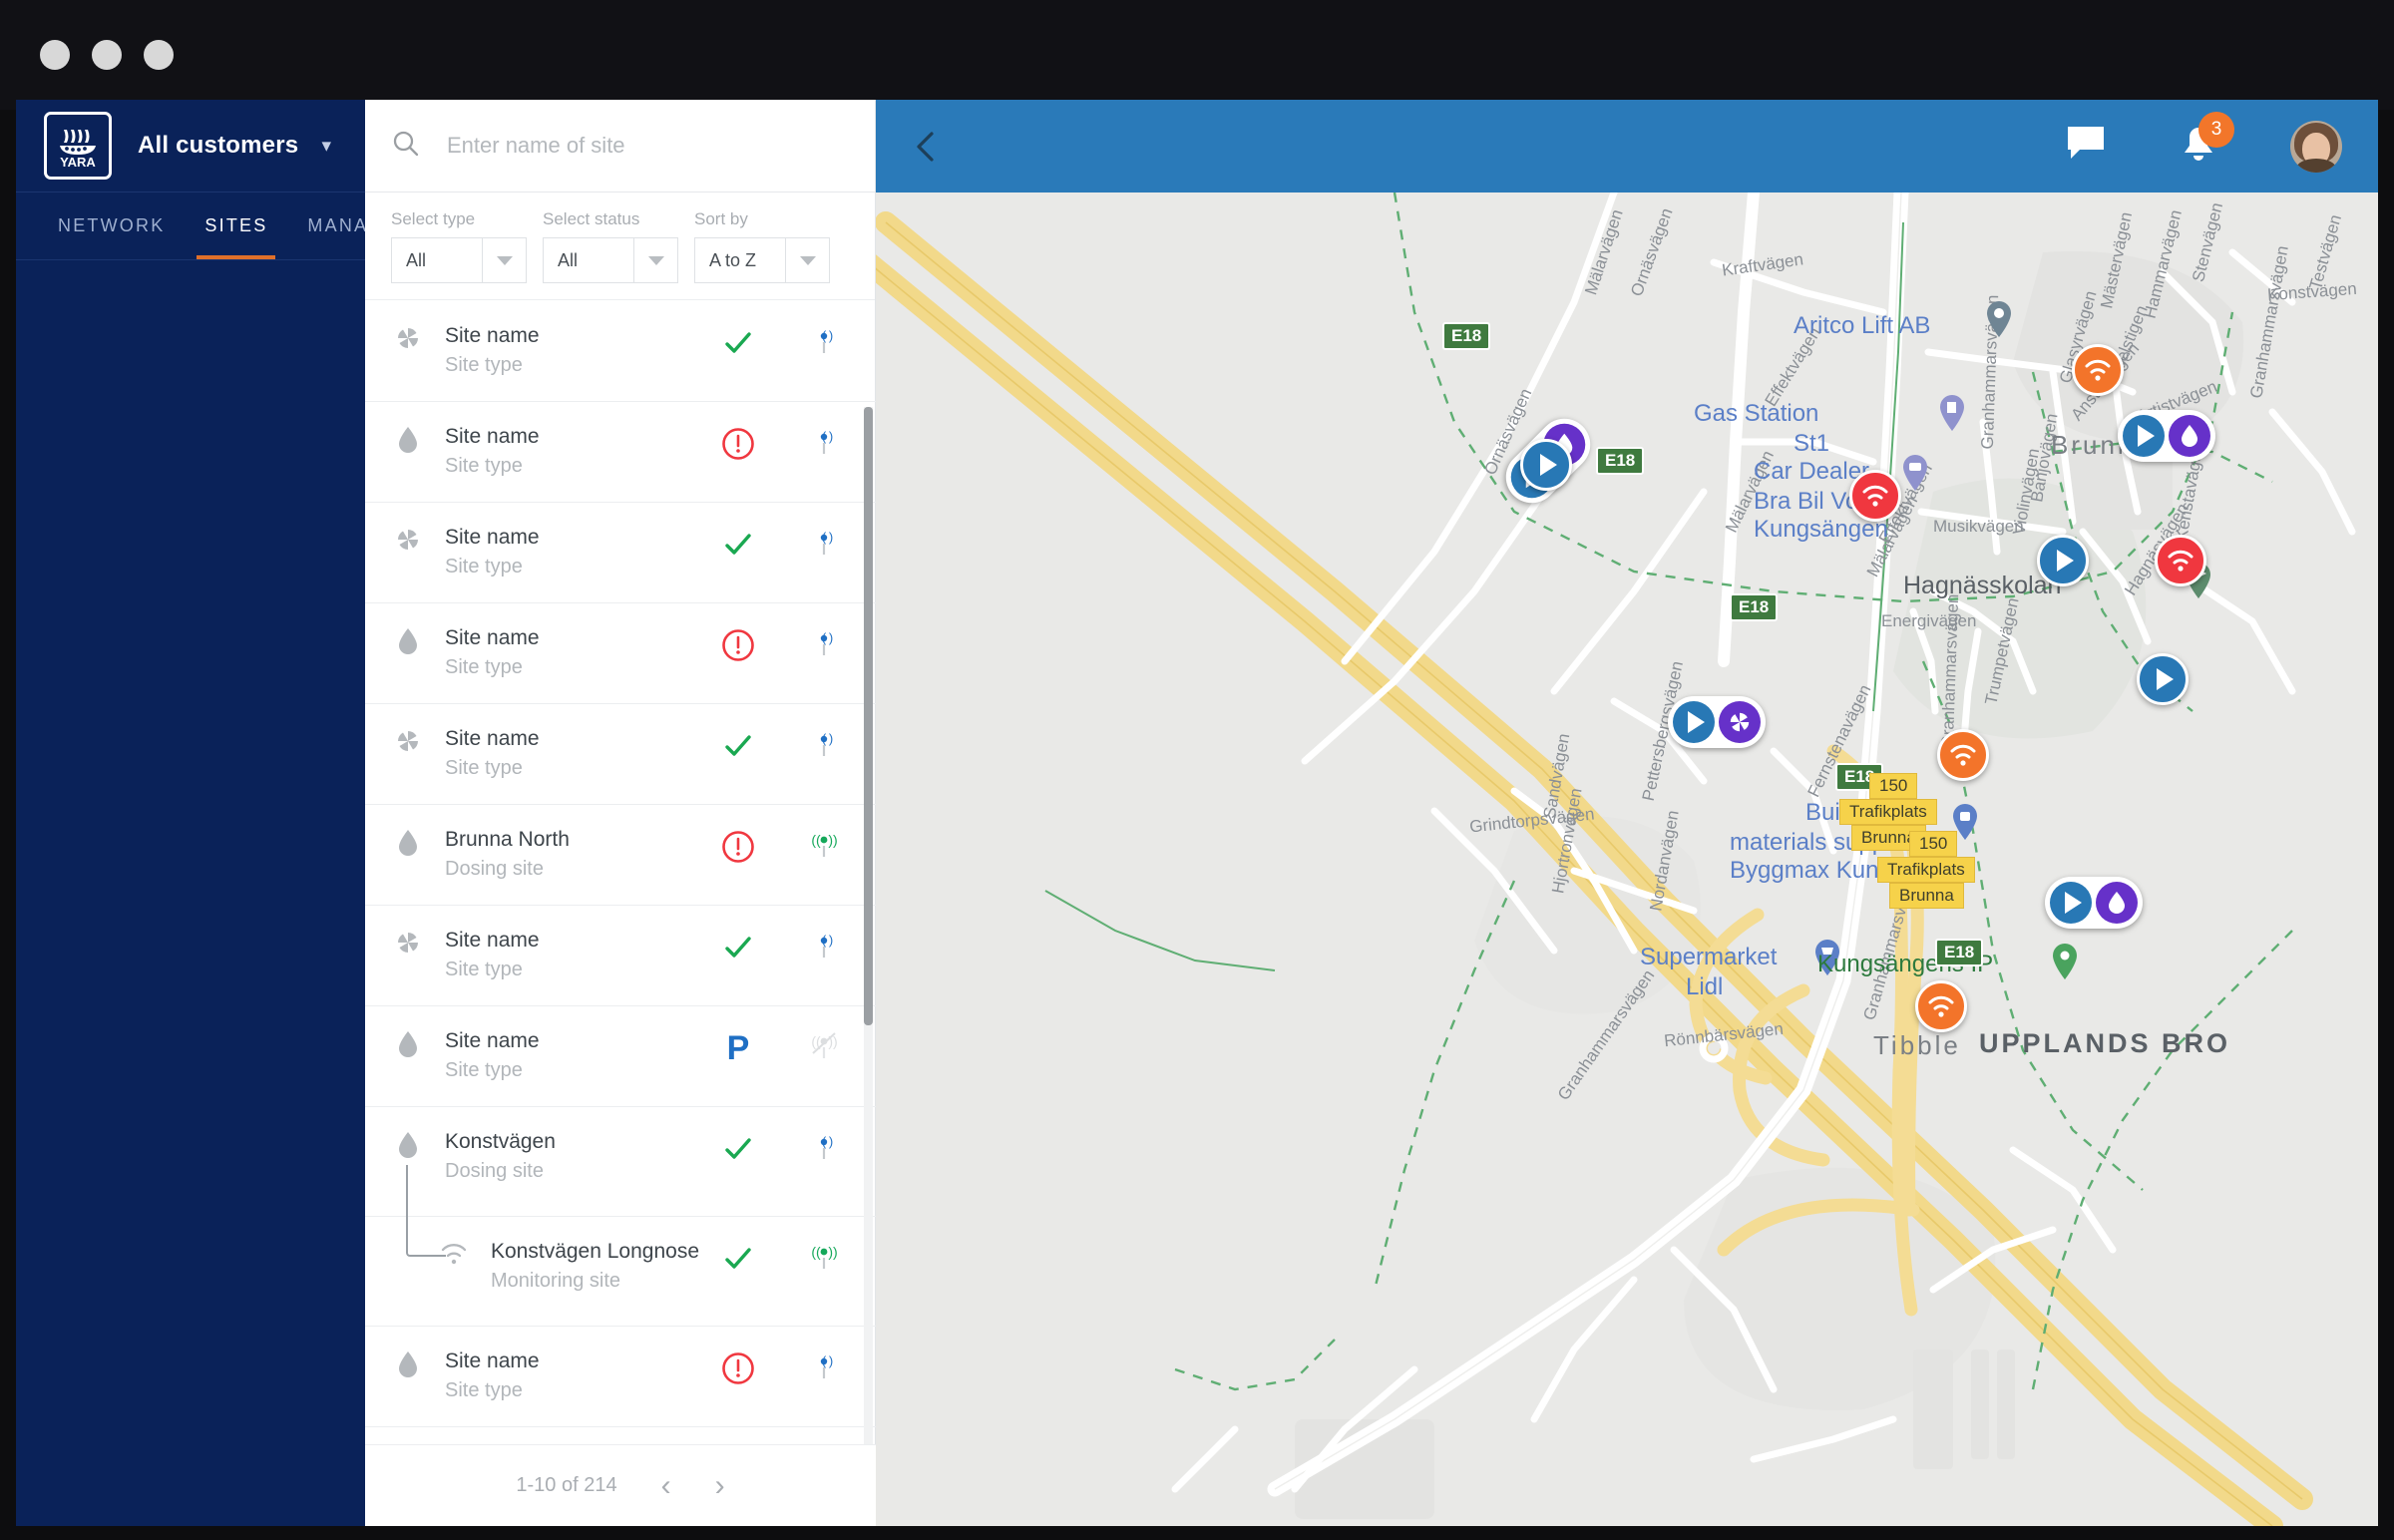 The width and height of the screenshot is (2394, 1540). I want to click on site-name: Konstvägen, so click(500, 1141).